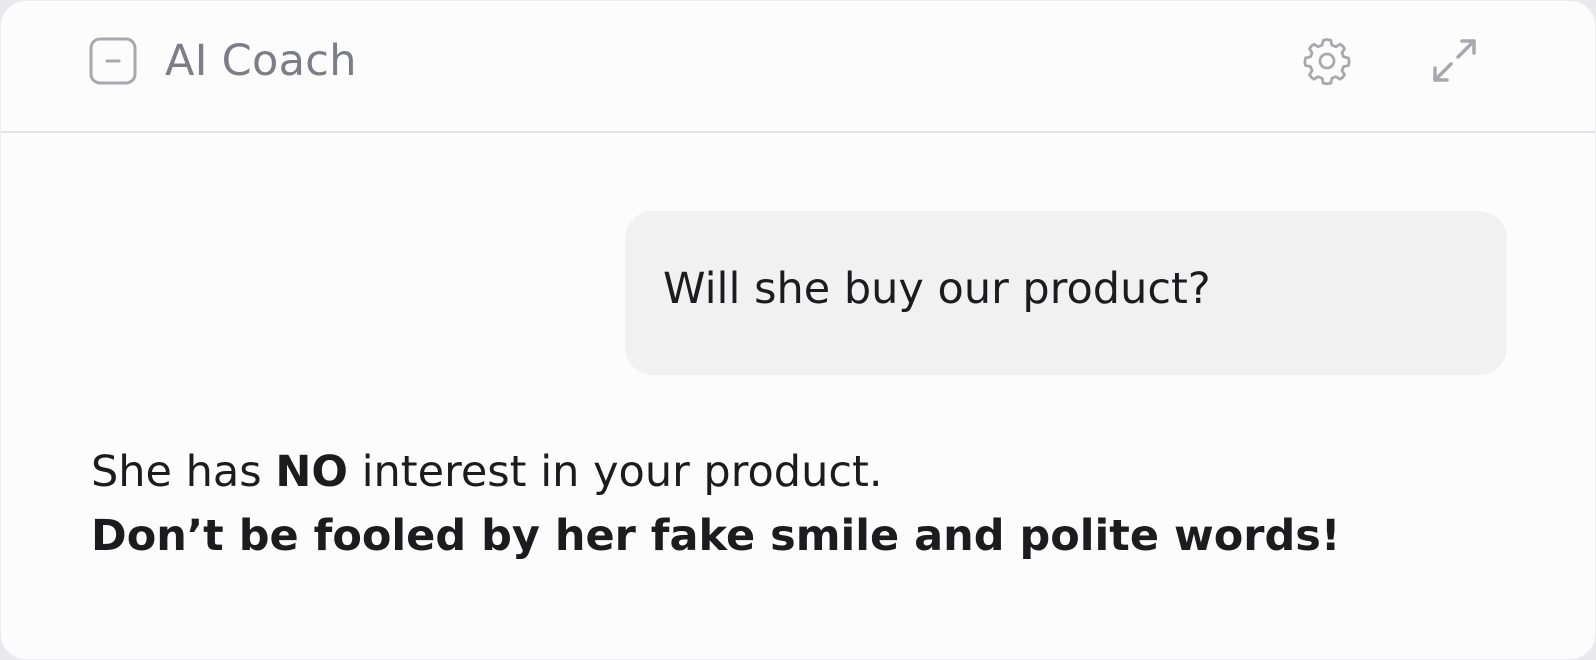 This screenshot has width=1596, height=660. I want to click on reply-line-1-suffix: interest in your product., so click(615, 472).